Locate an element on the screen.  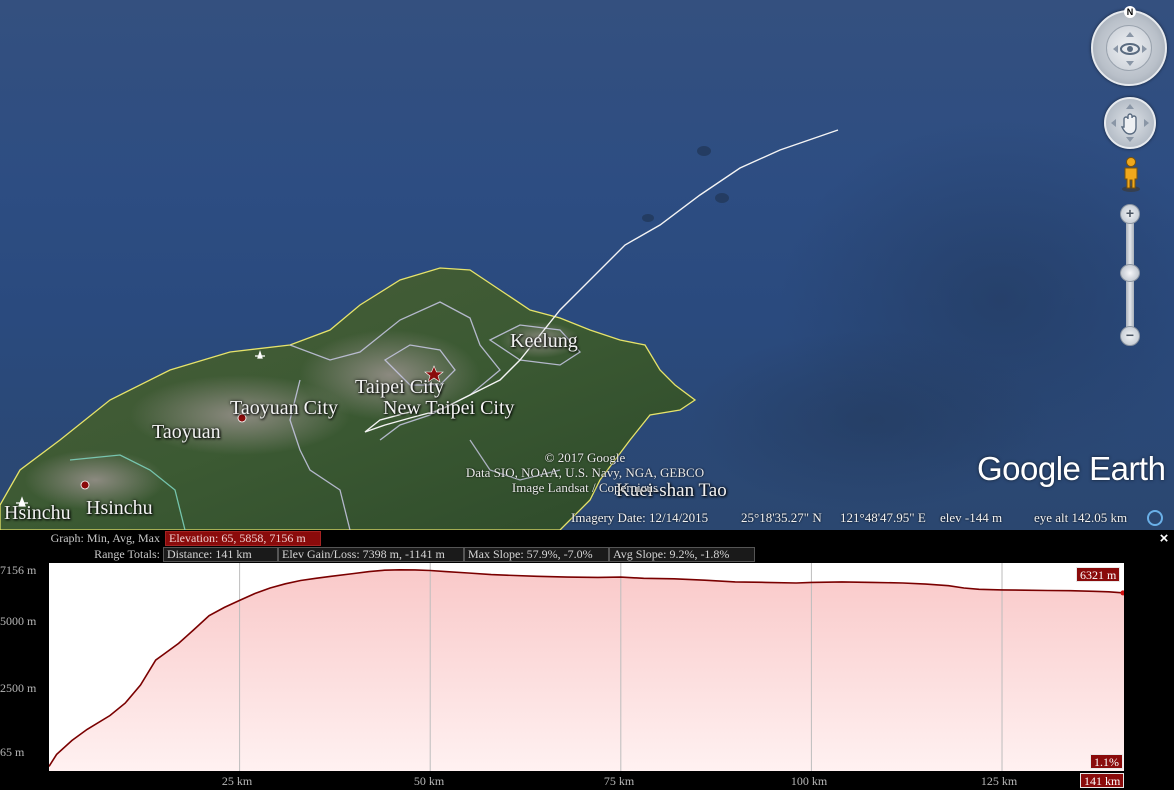
streaming-indicator-icon is located at coordinates (1155, 518).